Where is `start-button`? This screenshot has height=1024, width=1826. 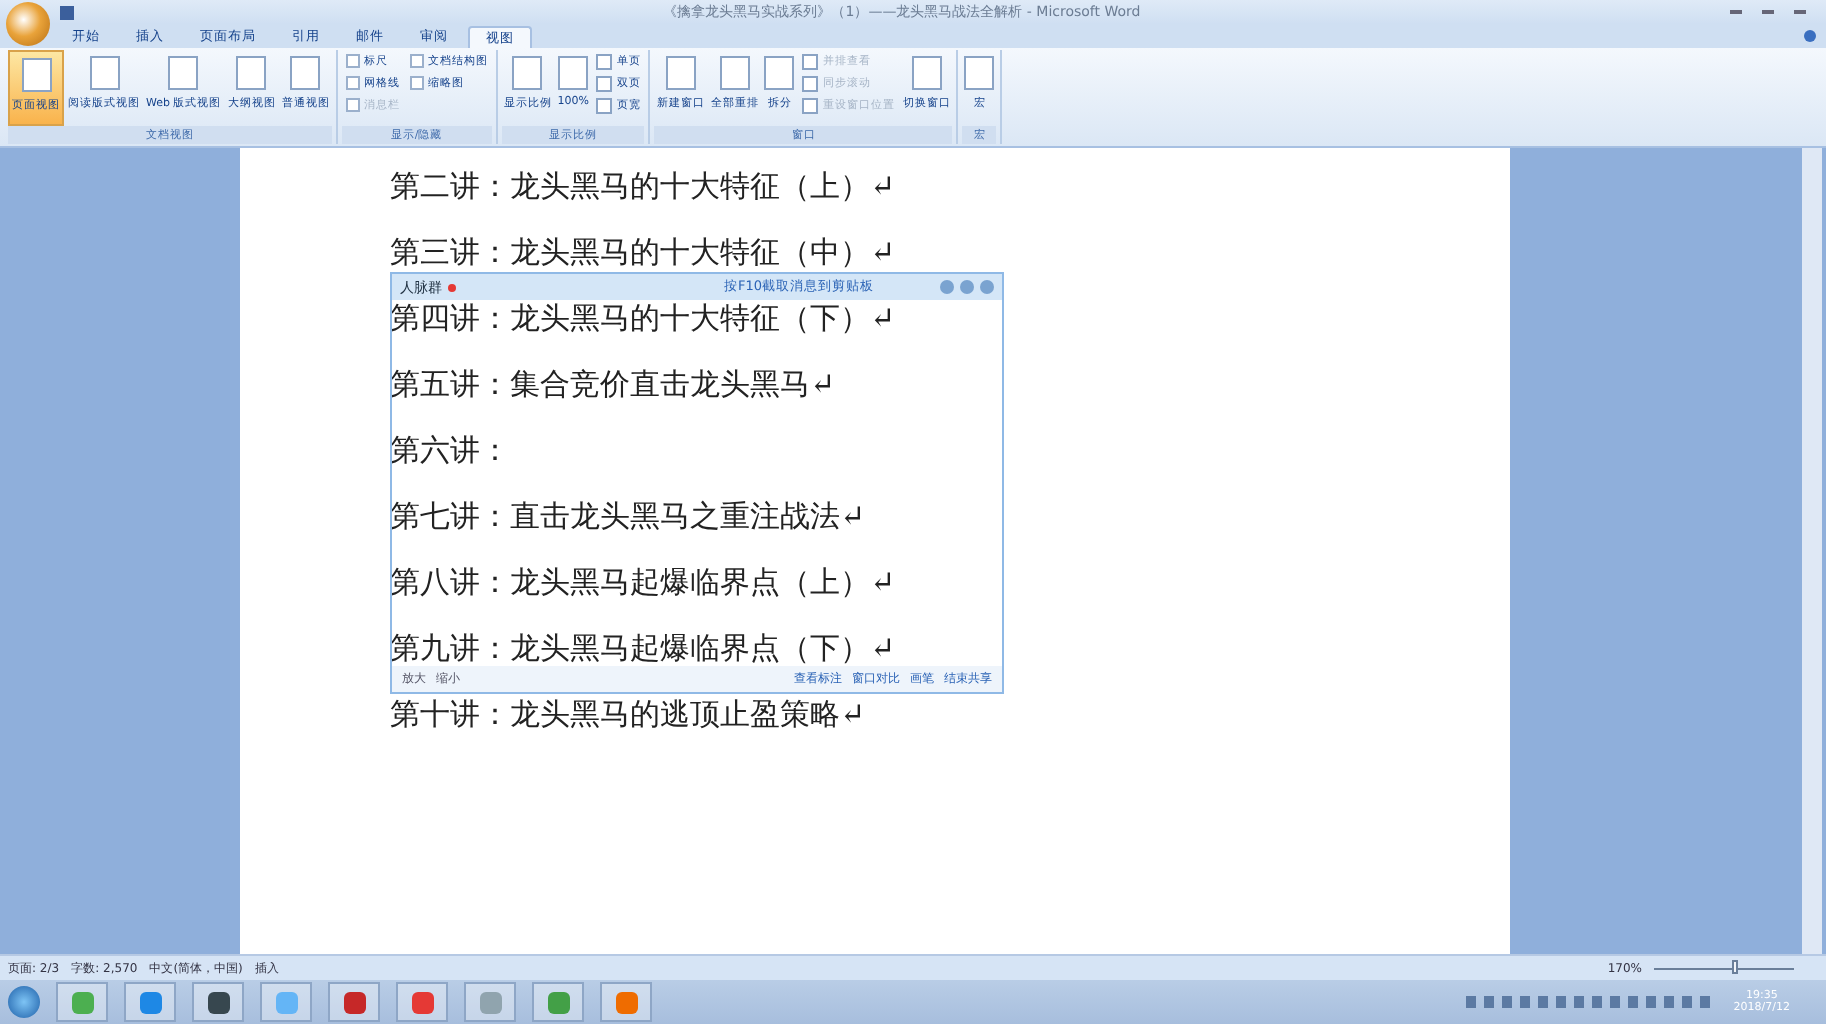 start-button is located at coordinates (24, 1002).